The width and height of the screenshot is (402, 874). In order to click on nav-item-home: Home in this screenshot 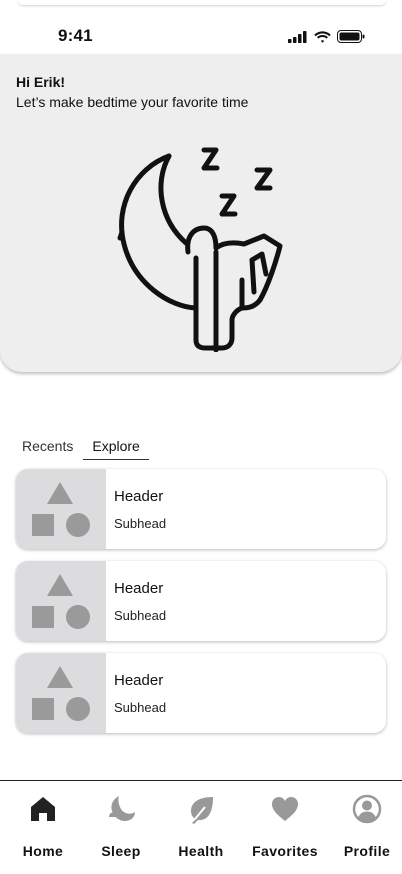, I will do `click(43, 828)`.